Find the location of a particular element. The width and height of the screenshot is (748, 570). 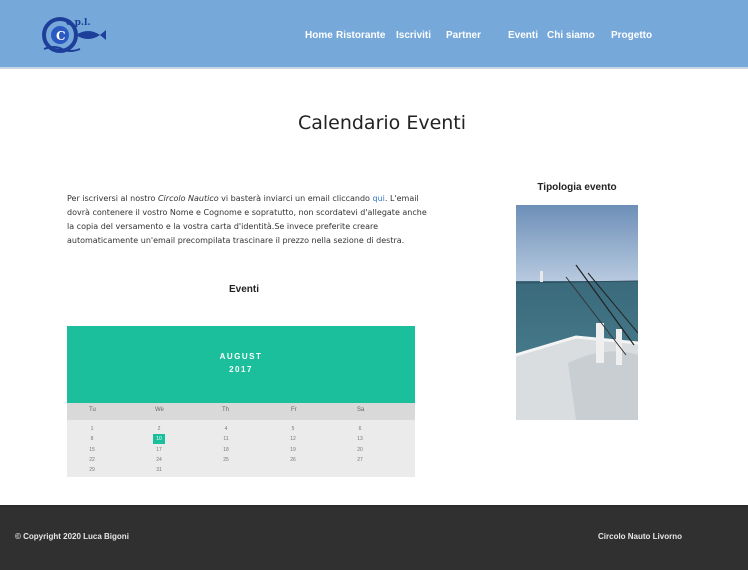

calendar-header: AUGUST 2017 is located at coordinates (241, 364).